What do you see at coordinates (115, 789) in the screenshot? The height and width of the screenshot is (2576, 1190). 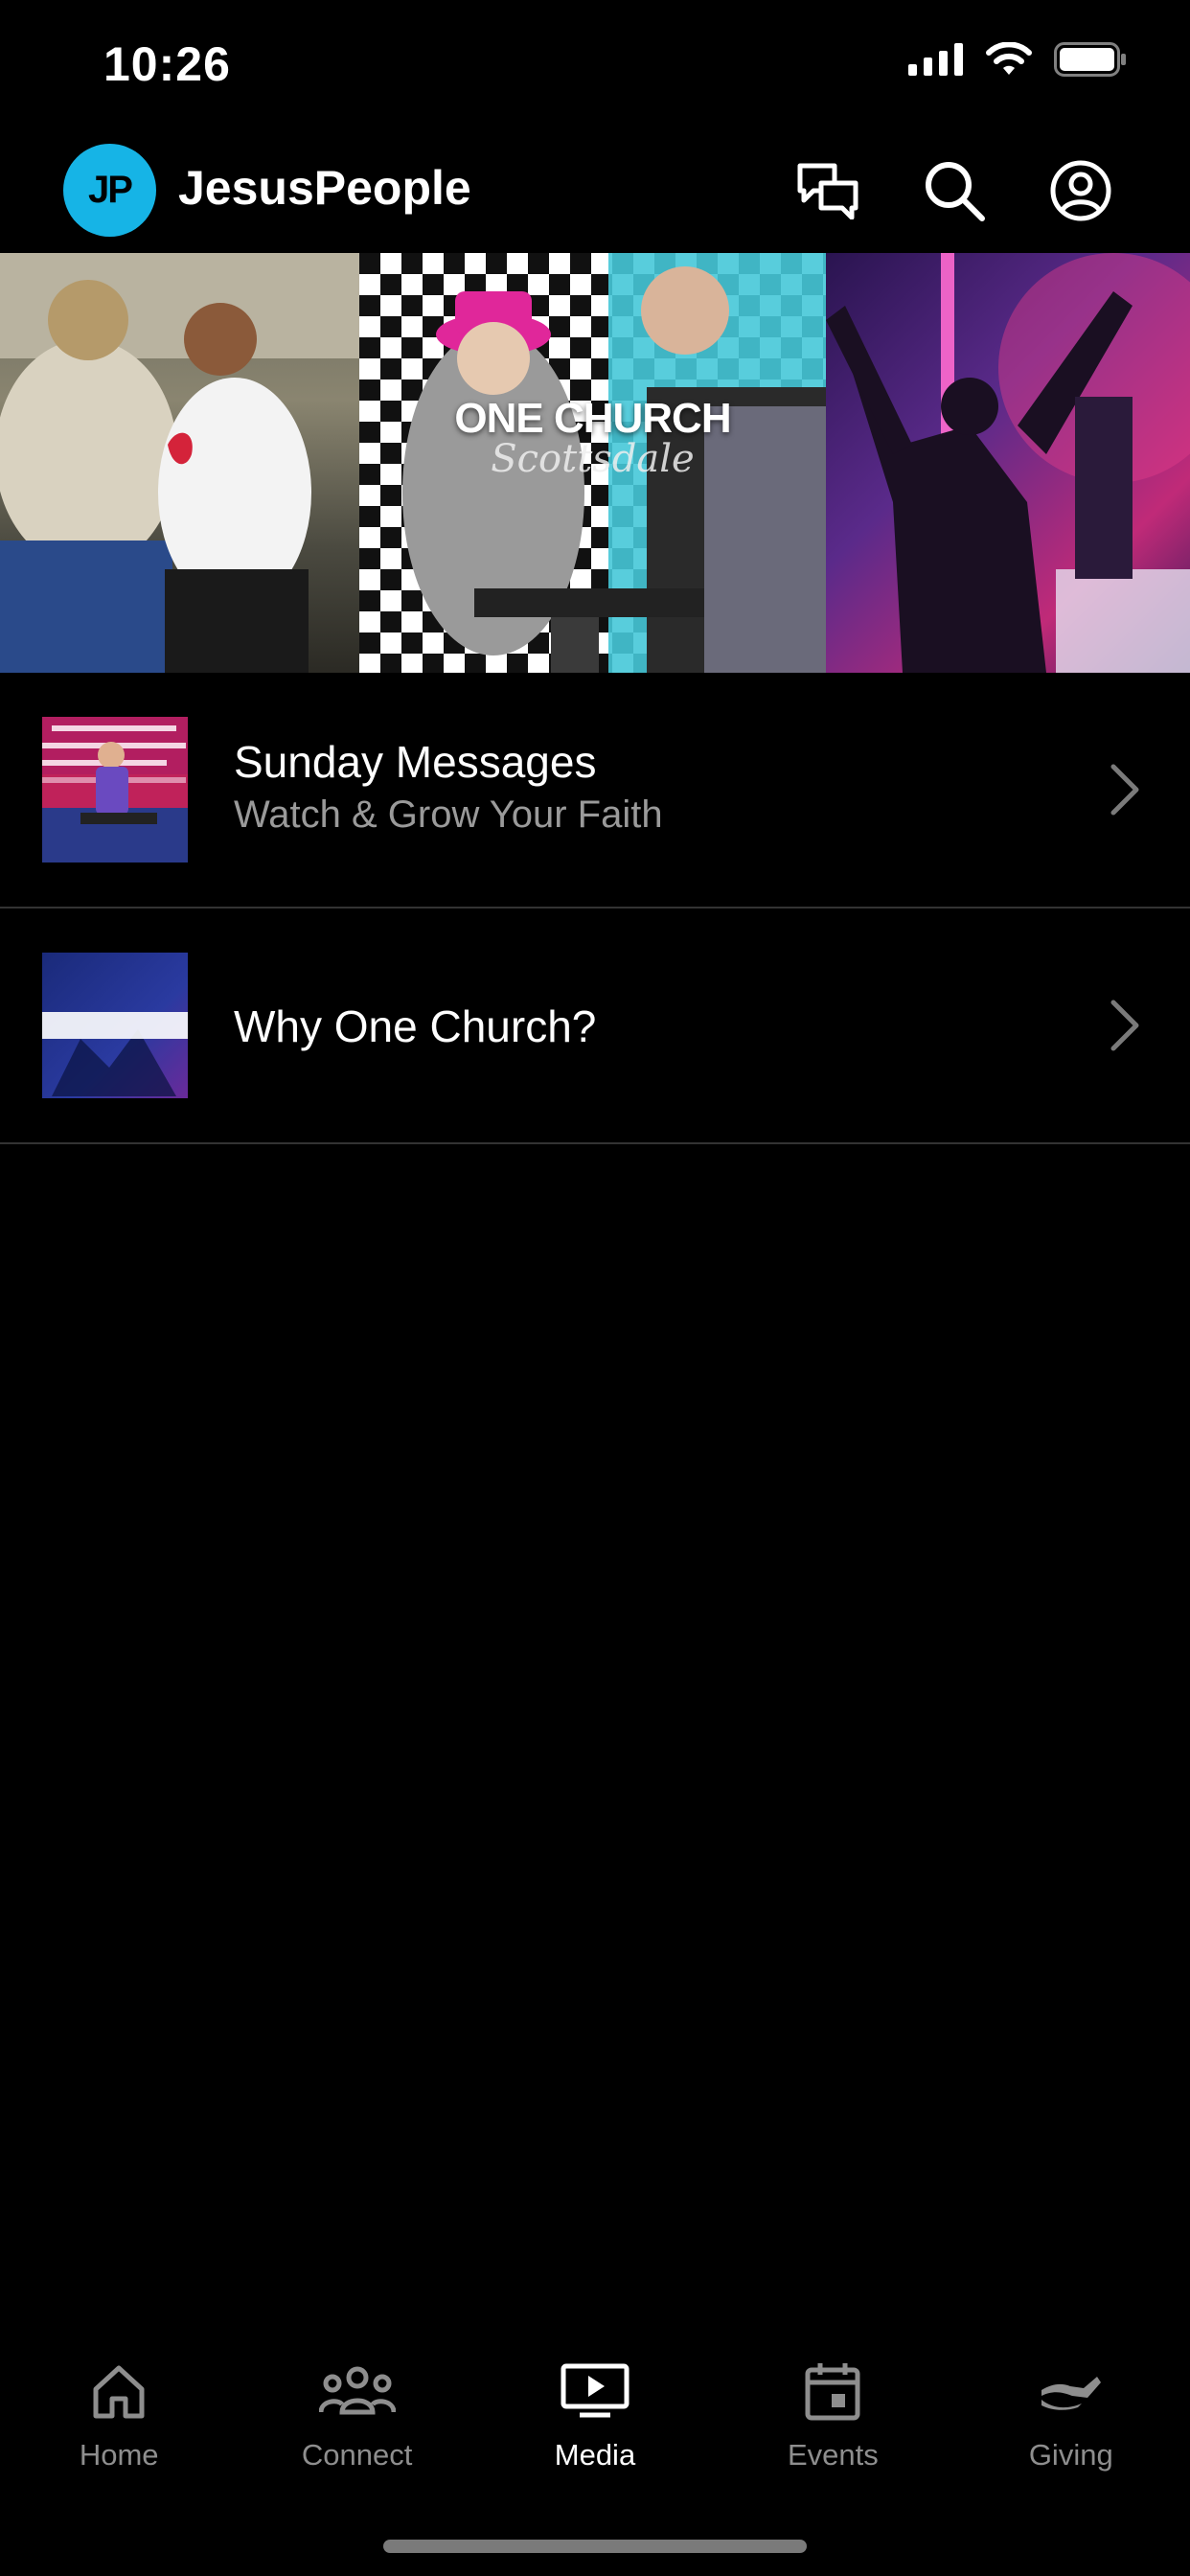 I see `sunday-messages-thumbnail` at bounding box center [115, 789].